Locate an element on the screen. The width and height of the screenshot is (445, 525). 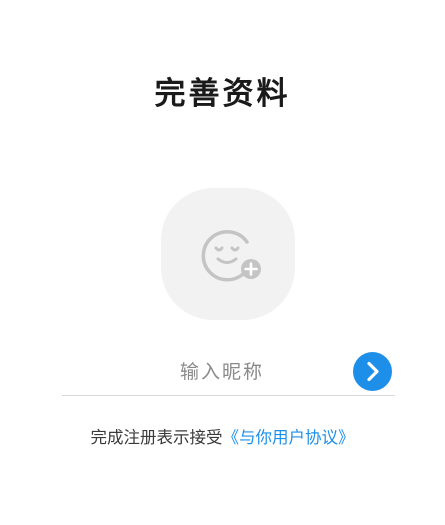
avatar-picker is located at coordinates (228, 254).